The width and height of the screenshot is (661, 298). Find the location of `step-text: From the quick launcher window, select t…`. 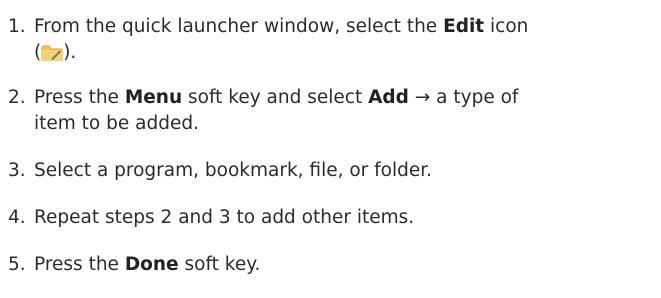

step-text: From the quick launcher window, select t… is located at coordinates (281, 26).